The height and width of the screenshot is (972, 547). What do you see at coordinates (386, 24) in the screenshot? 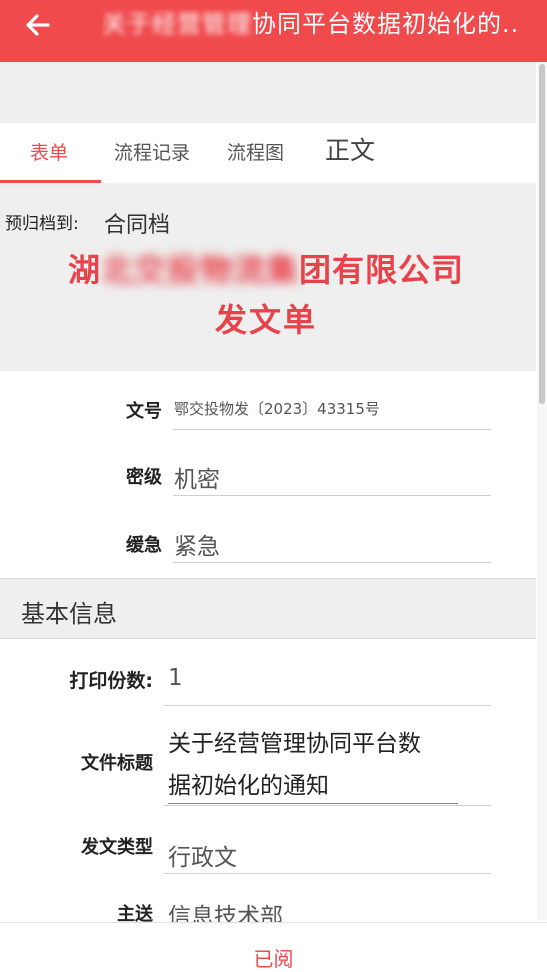
I see `title-visible-part: 协同平台数据初始化的..` at bounding box center [386, 24].